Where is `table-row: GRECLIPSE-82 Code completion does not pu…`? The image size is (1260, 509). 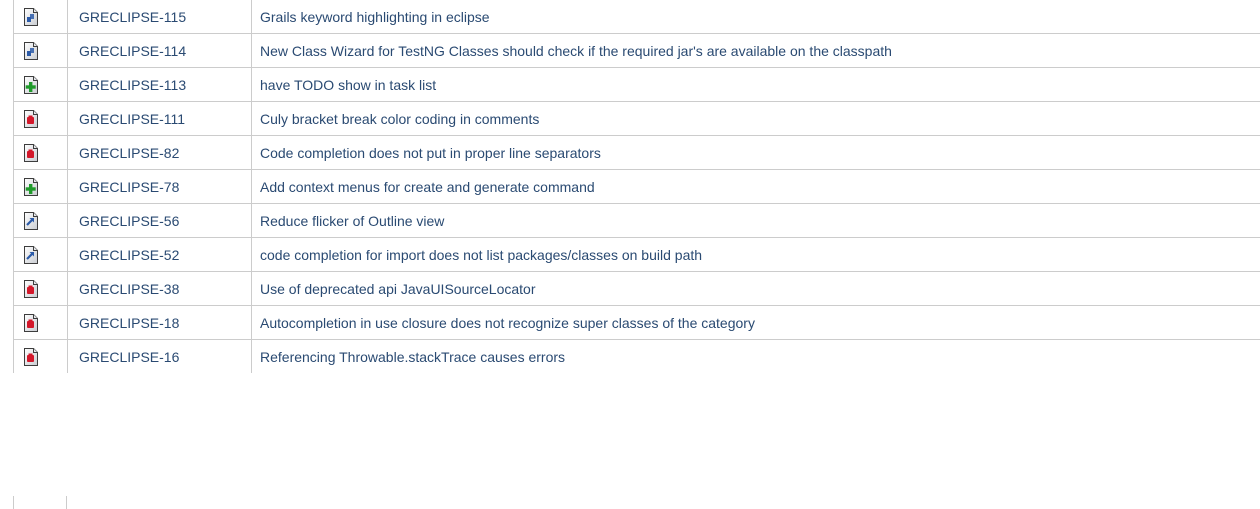 table-row: GRECLIPSE-82 Code completion does not pu… is located at coordinates (636, 152).